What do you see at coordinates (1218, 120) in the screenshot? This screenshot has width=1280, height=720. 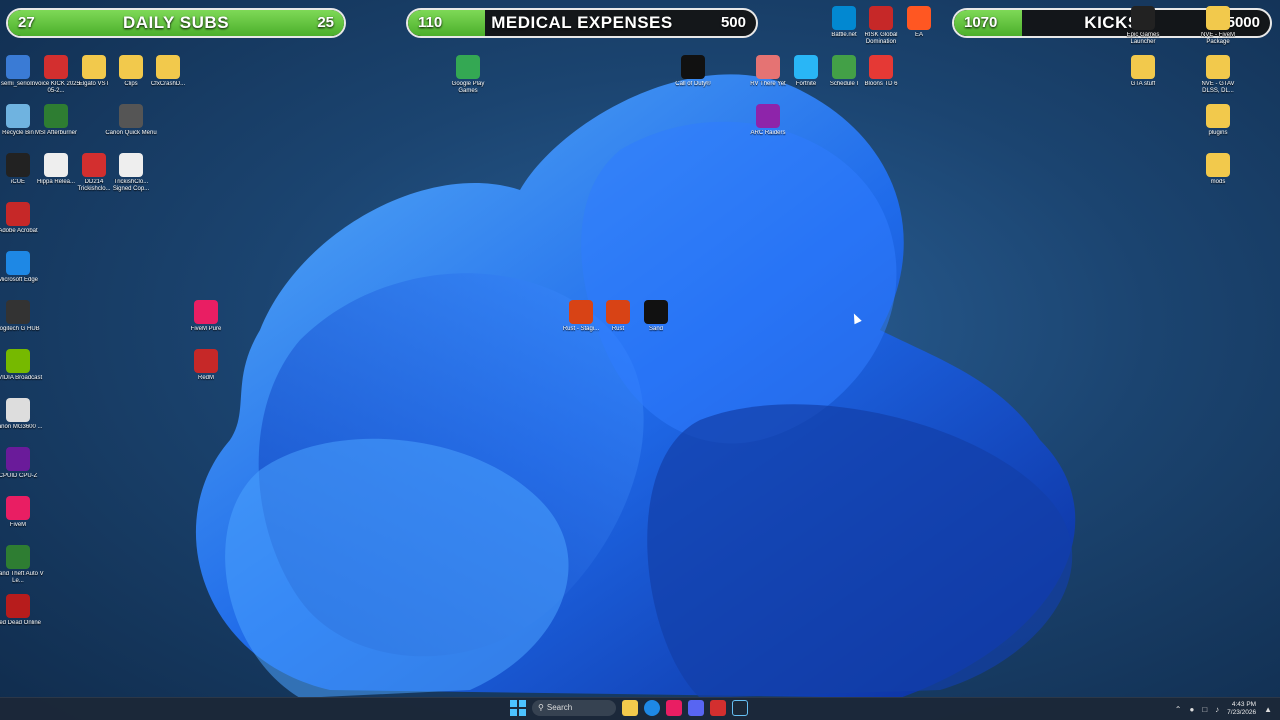 I see `desktop-icon: plugins` at bounding box center [1218, 120].